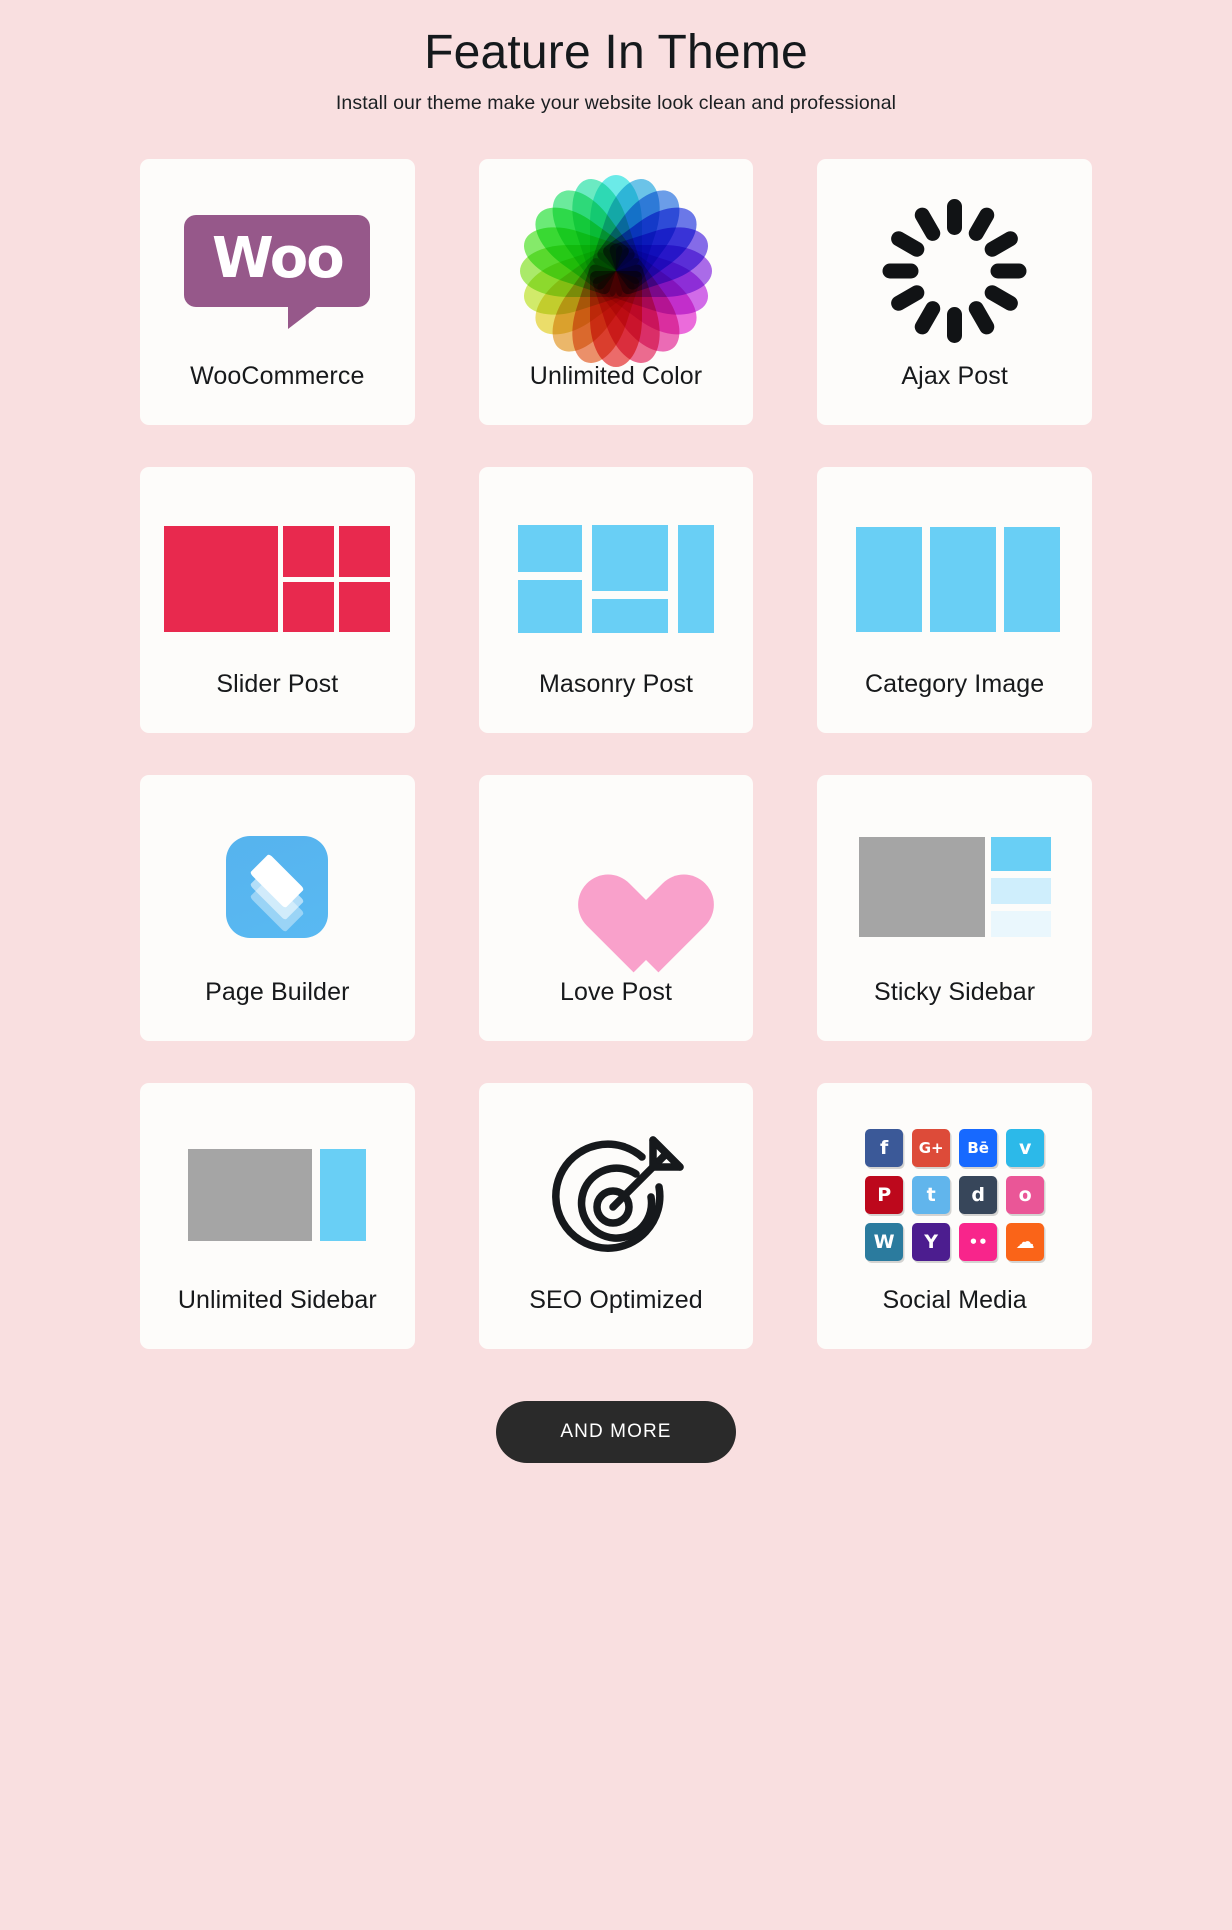 The image size is (1232, 1930). What do you see at coordinates (884, 1148) in the screenshot?
I see `facebook-icon: f` at bounding box center [884, 1148].